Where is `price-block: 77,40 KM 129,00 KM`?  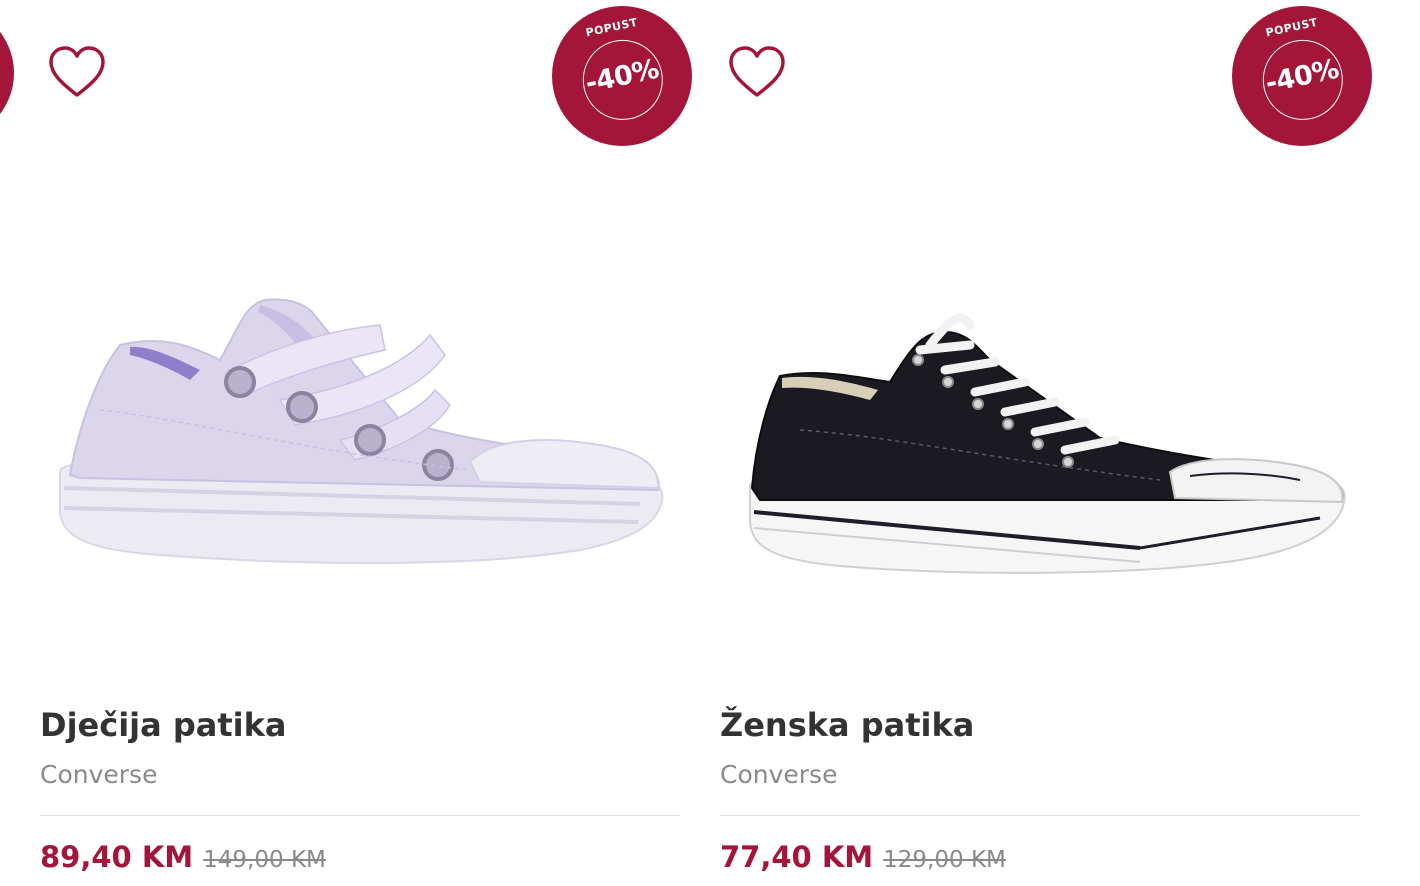 price-block: 77,40 KM 129,00 KM is located at coordinates (863, 857).